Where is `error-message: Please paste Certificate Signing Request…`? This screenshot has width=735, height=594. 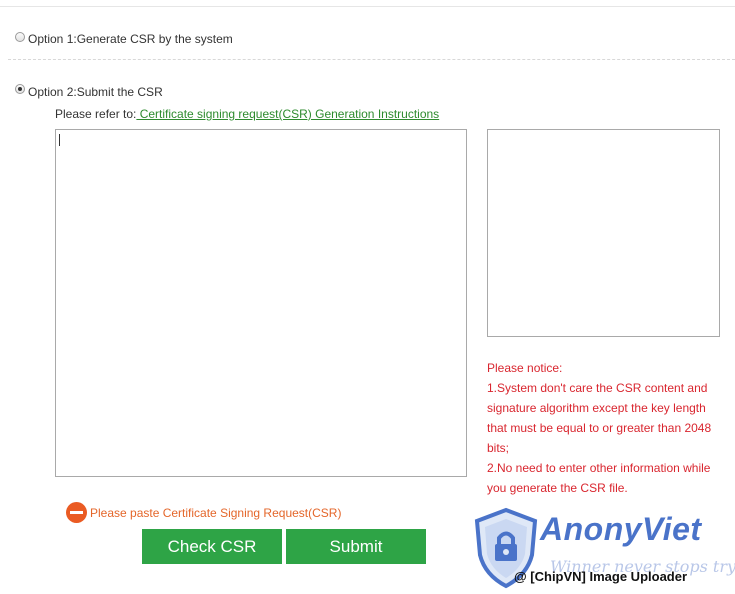
error-message: Please paste Certificate Signing Request… is located at coordinates (216, 513).